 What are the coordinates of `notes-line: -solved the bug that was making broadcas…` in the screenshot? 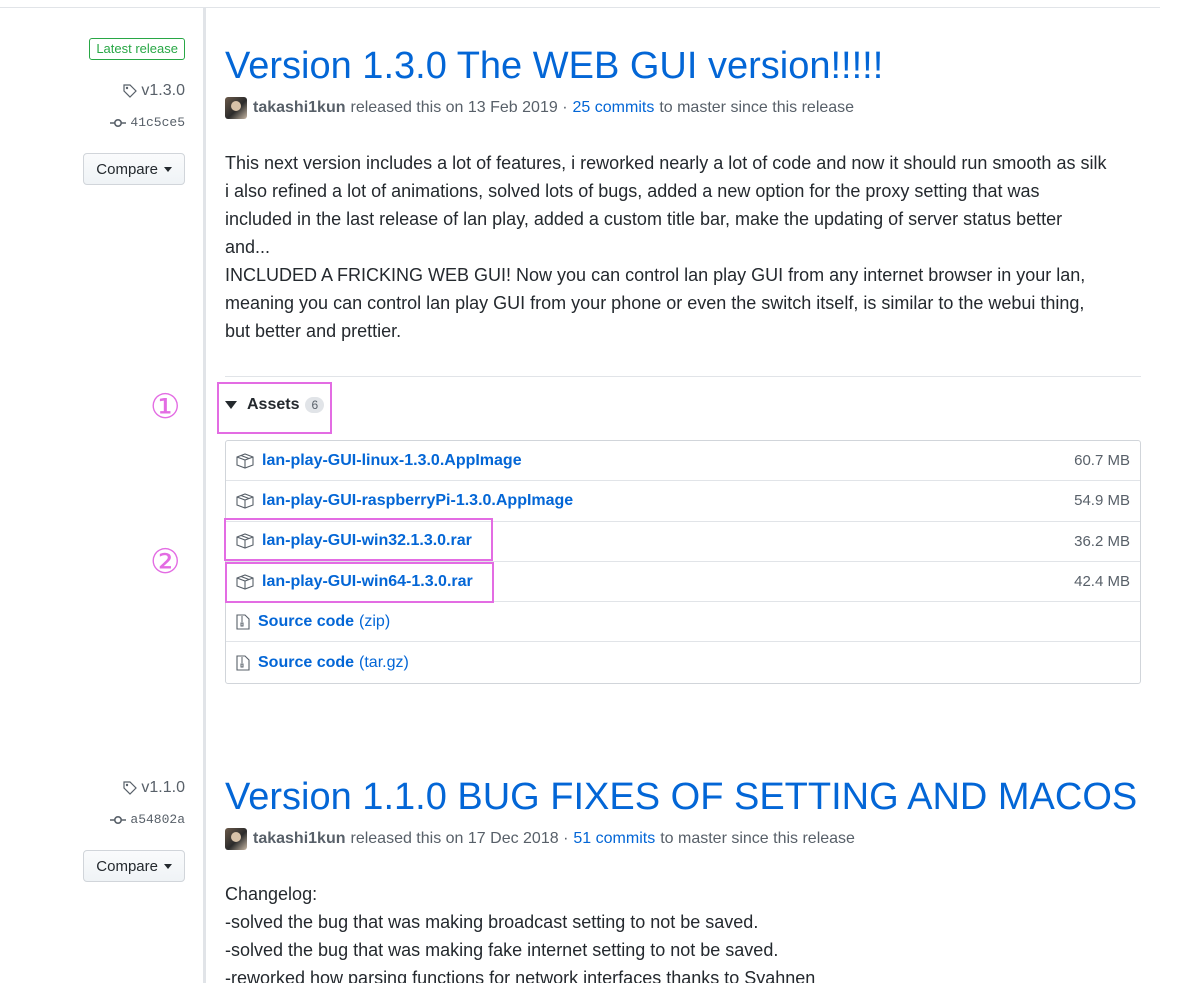 It's located at (492, 922).